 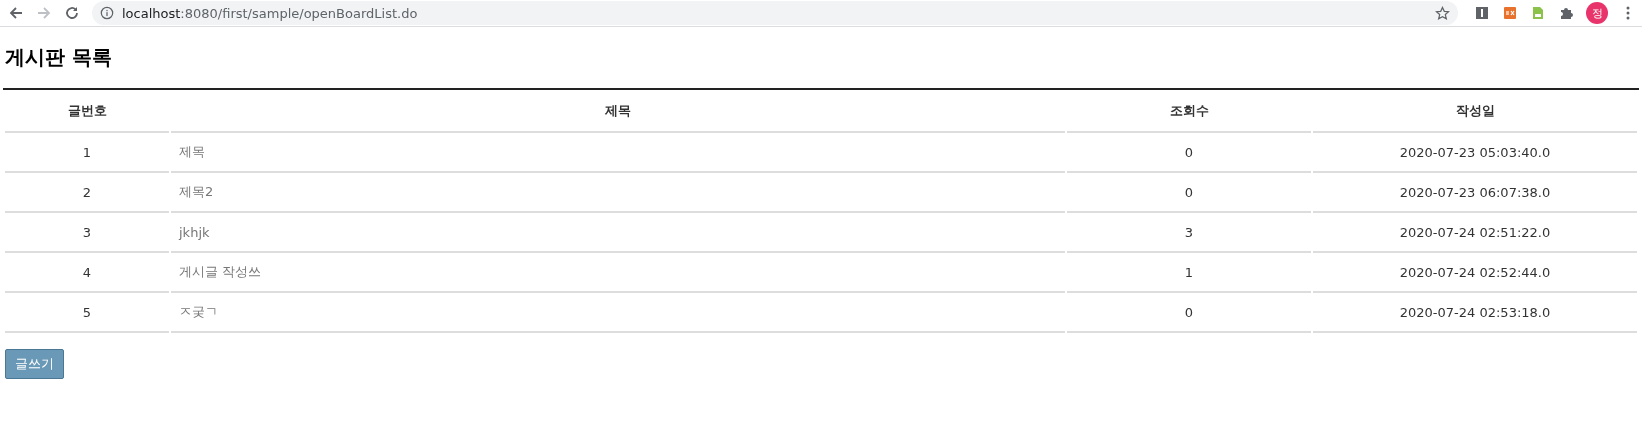 What do you see at coordinates (87, 111) in the screenshot?
I see `column-header: 글번호` at bounding box center [87, 111].